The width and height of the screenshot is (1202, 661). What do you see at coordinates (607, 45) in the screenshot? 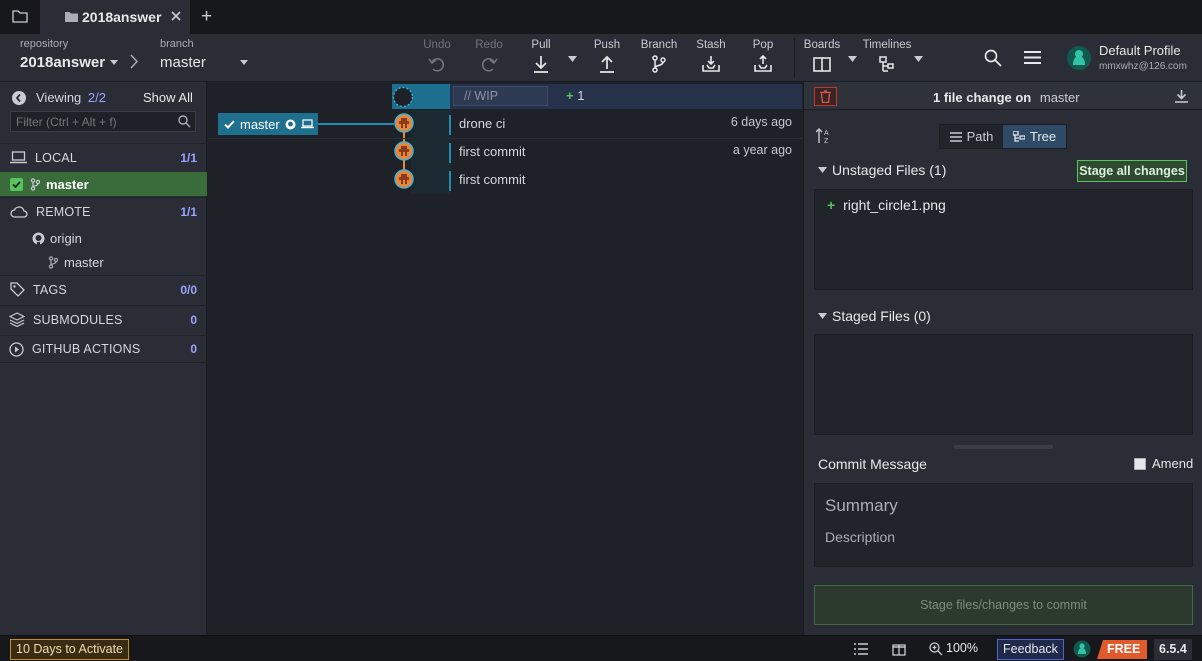
I see `push-label: Push` at bounding box center [607, 45].